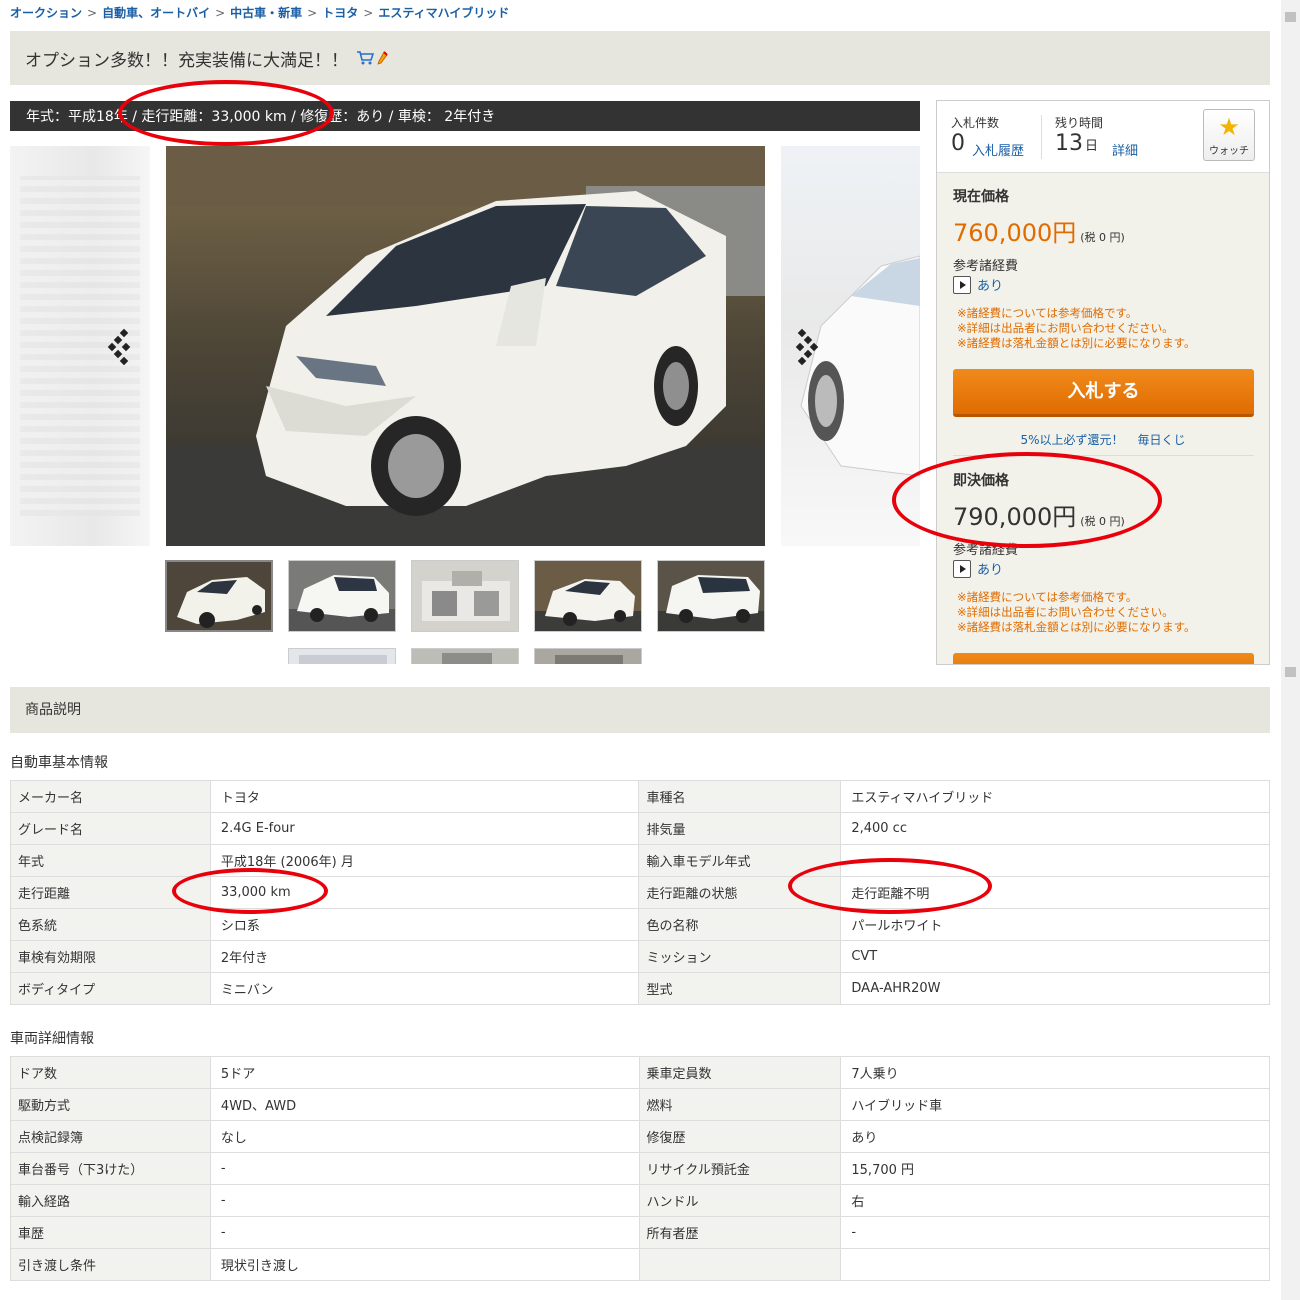 The width and height of the screenshot is (1300, 1300). What do you see at coordinates (110, 988) in the screenshot?
I see `spec-key: ボディタイプ` at bounding box center [110, 988].